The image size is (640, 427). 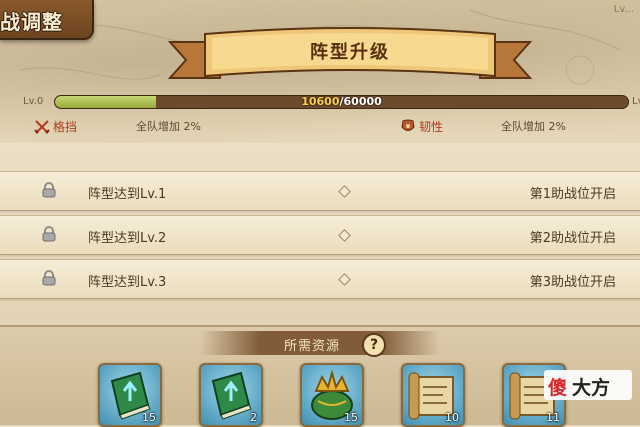 I want to click on watermark-part2: 大方, so click(x=591, y=388).